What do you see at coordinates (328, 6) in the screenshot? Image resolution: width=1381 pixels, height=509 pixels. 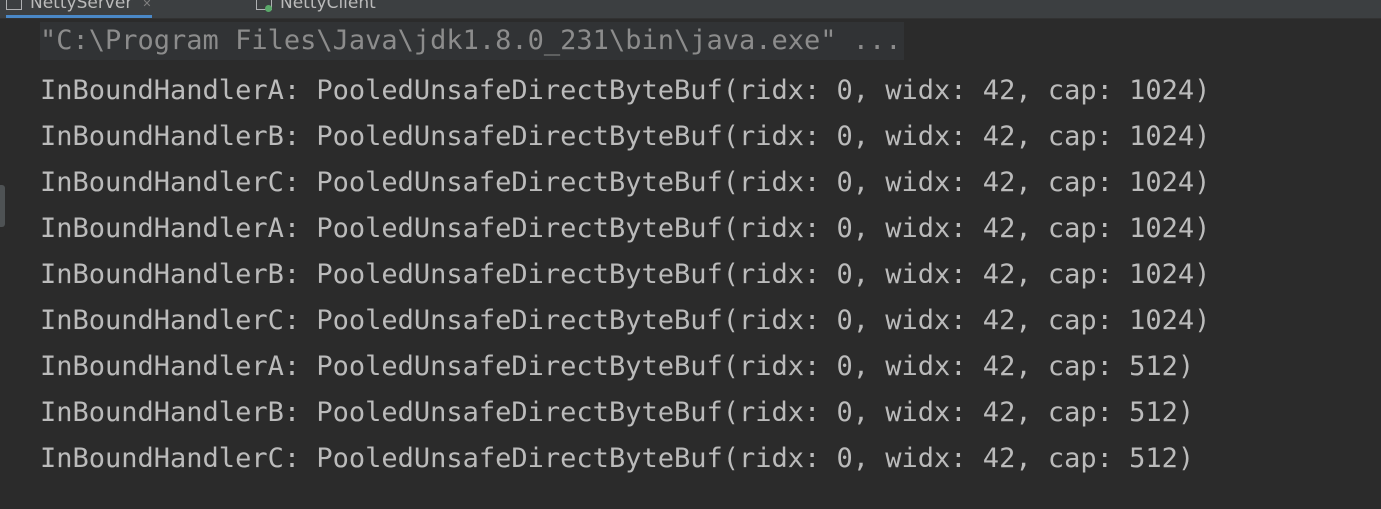 I see `tab-label: NettyClient` at bounding box center [328, 6].